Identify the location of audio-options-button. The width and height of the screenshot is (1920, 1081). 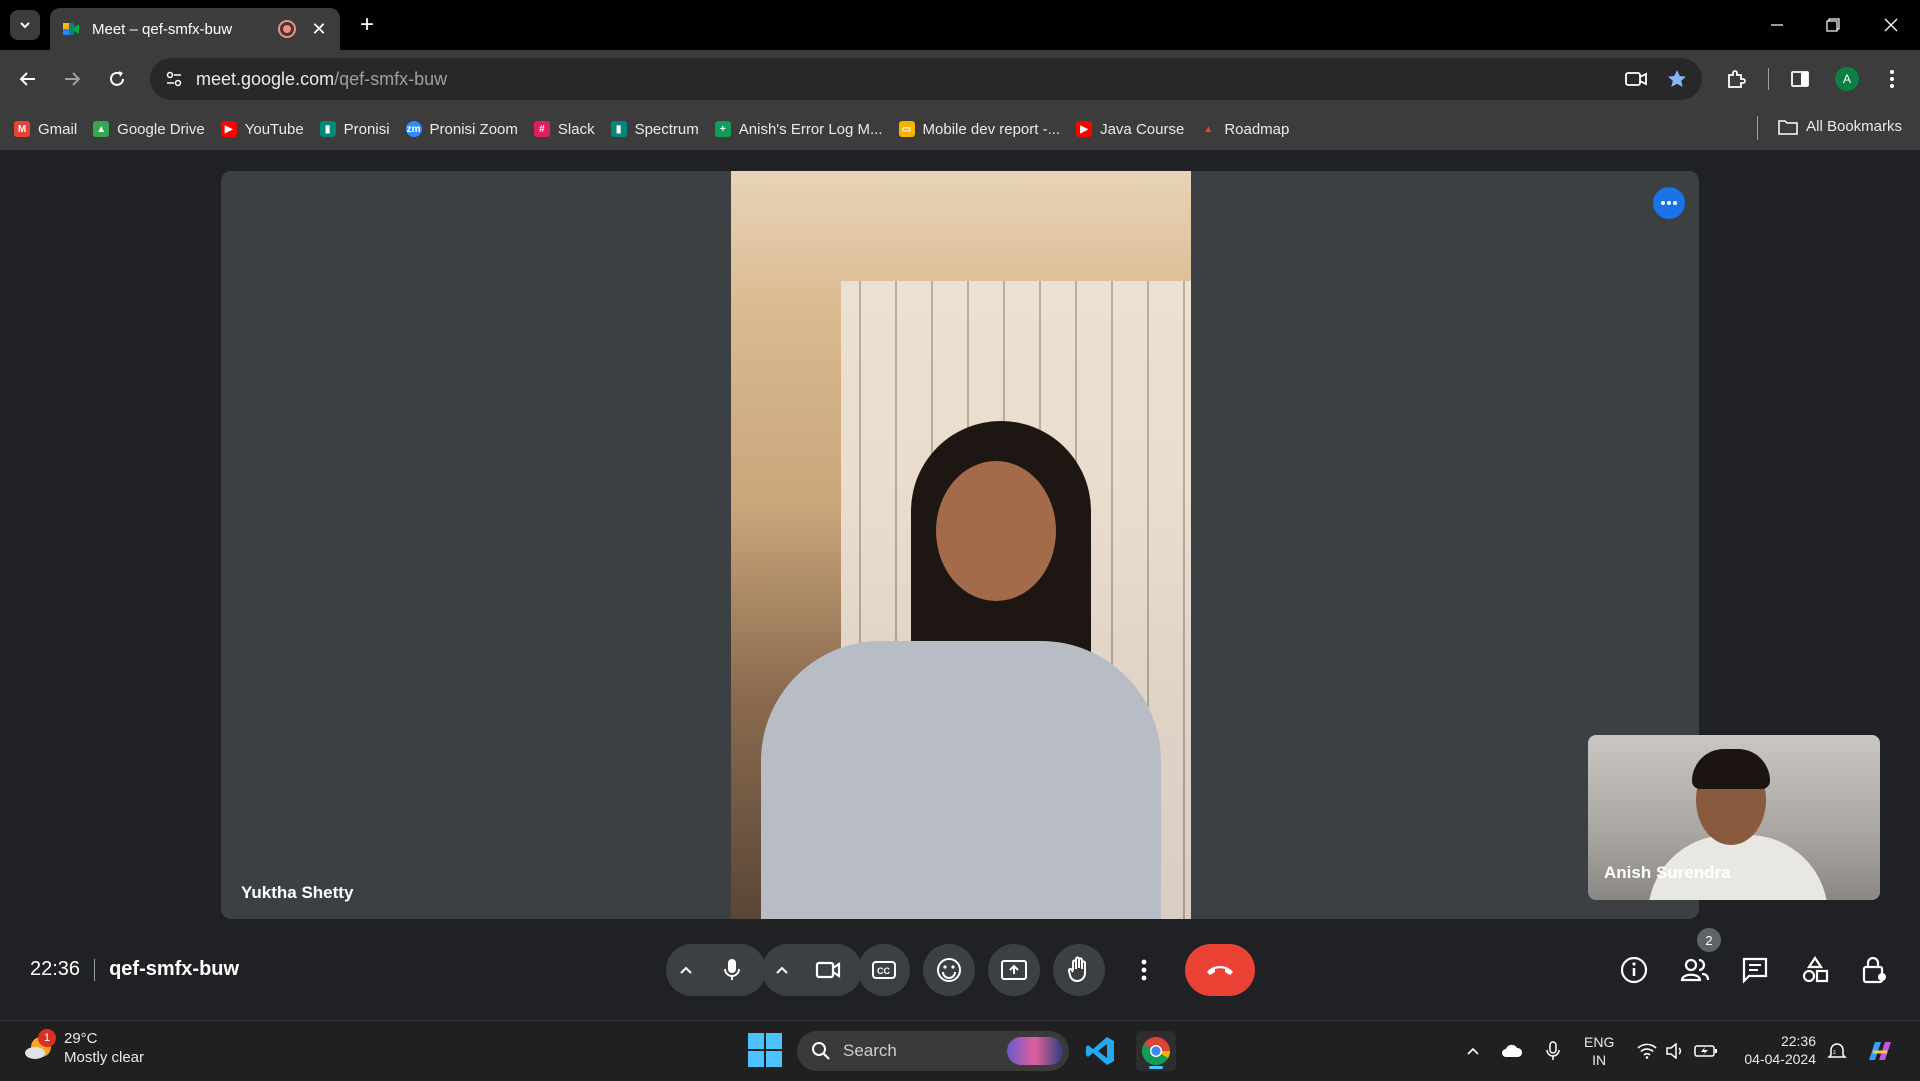
(686, 970).